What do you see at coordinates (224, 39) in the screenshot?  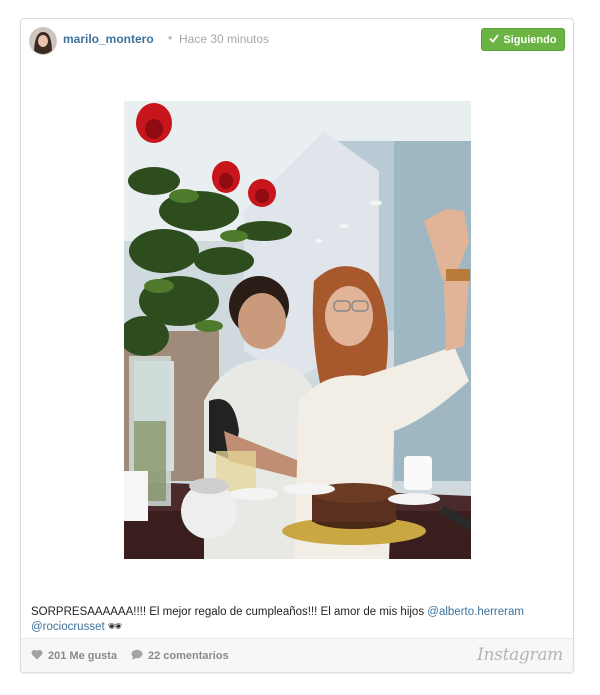 I see `post-timestamp: Hace 30 minutos` at bounding box center [224, 39].